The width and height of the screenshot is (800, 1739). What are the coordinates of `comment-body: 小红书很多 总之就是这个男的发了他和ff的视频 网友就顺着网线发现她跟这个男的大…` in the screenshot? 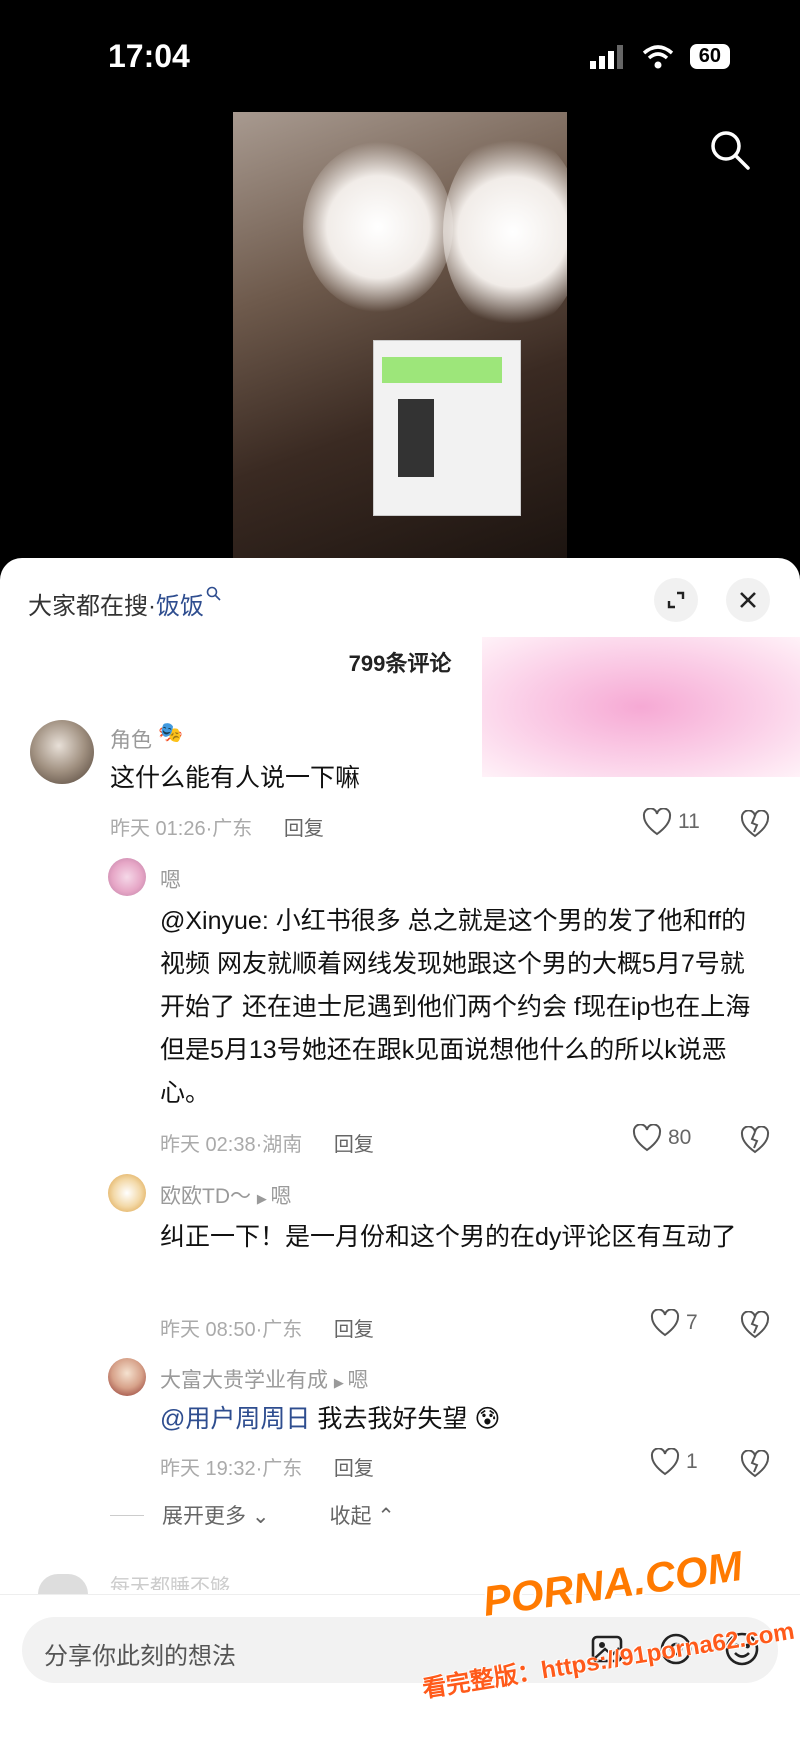 It's located at (455, 1007).